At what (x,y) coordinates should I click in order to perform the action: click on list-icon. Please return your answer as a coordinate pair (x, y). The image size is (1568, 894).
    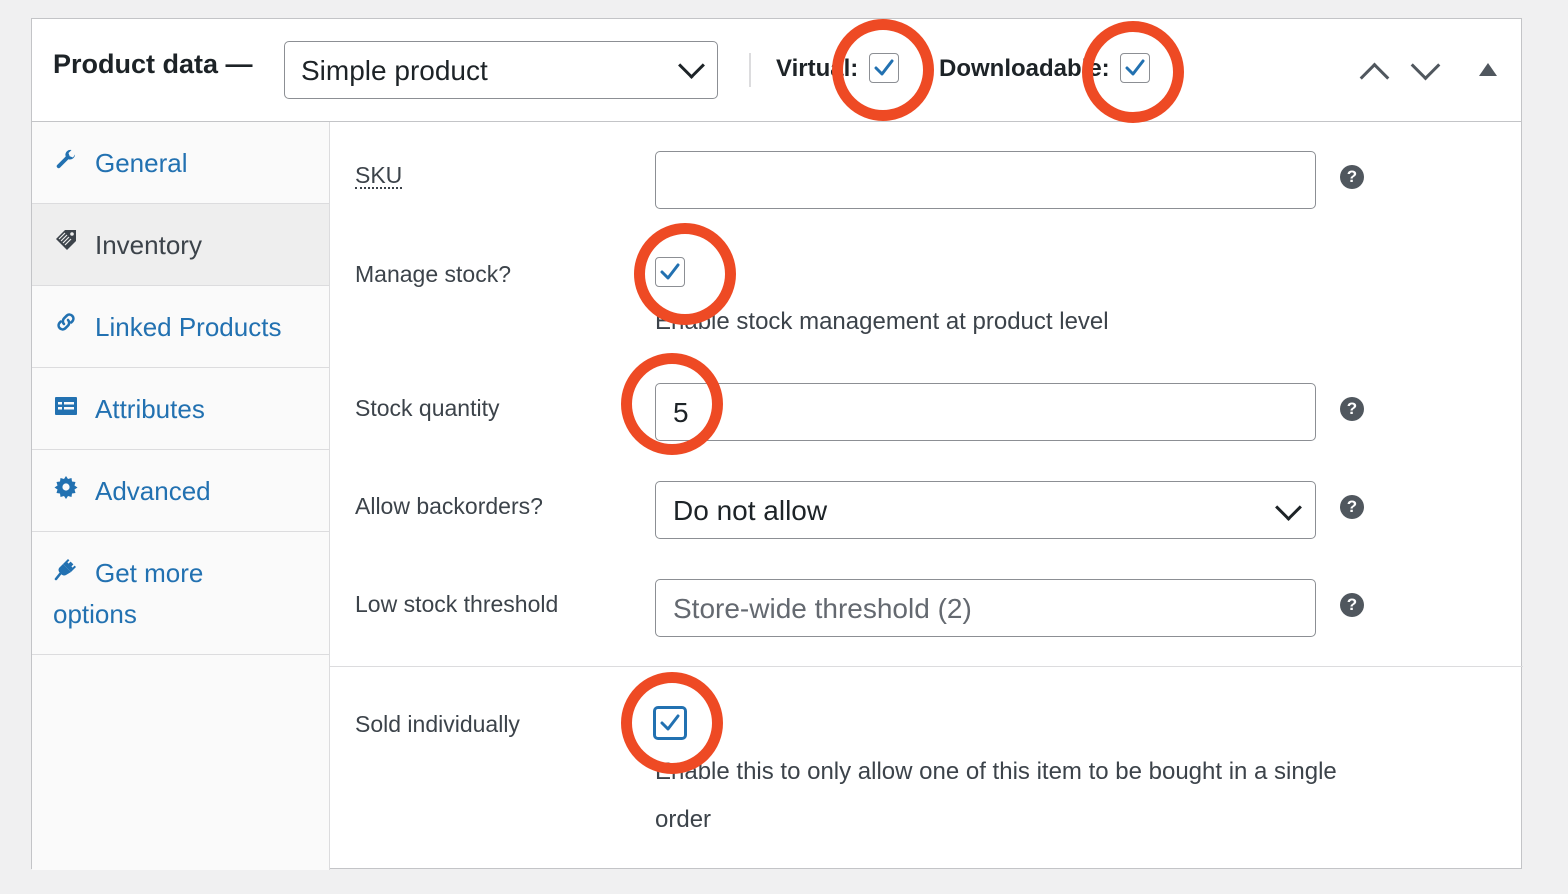
    Looking at the image, I should click on (66, 406).